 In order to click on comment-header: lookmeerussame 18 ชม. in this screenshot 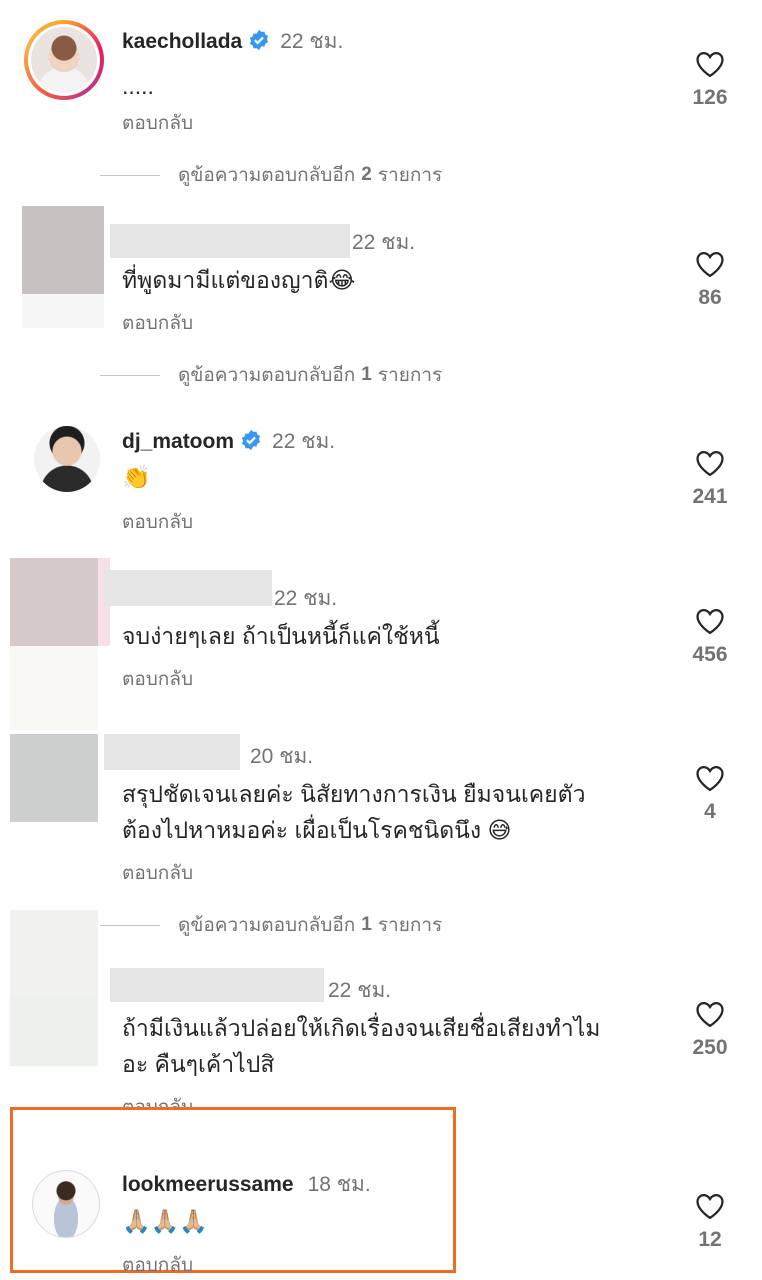, I will do `click(246, 1184)`.